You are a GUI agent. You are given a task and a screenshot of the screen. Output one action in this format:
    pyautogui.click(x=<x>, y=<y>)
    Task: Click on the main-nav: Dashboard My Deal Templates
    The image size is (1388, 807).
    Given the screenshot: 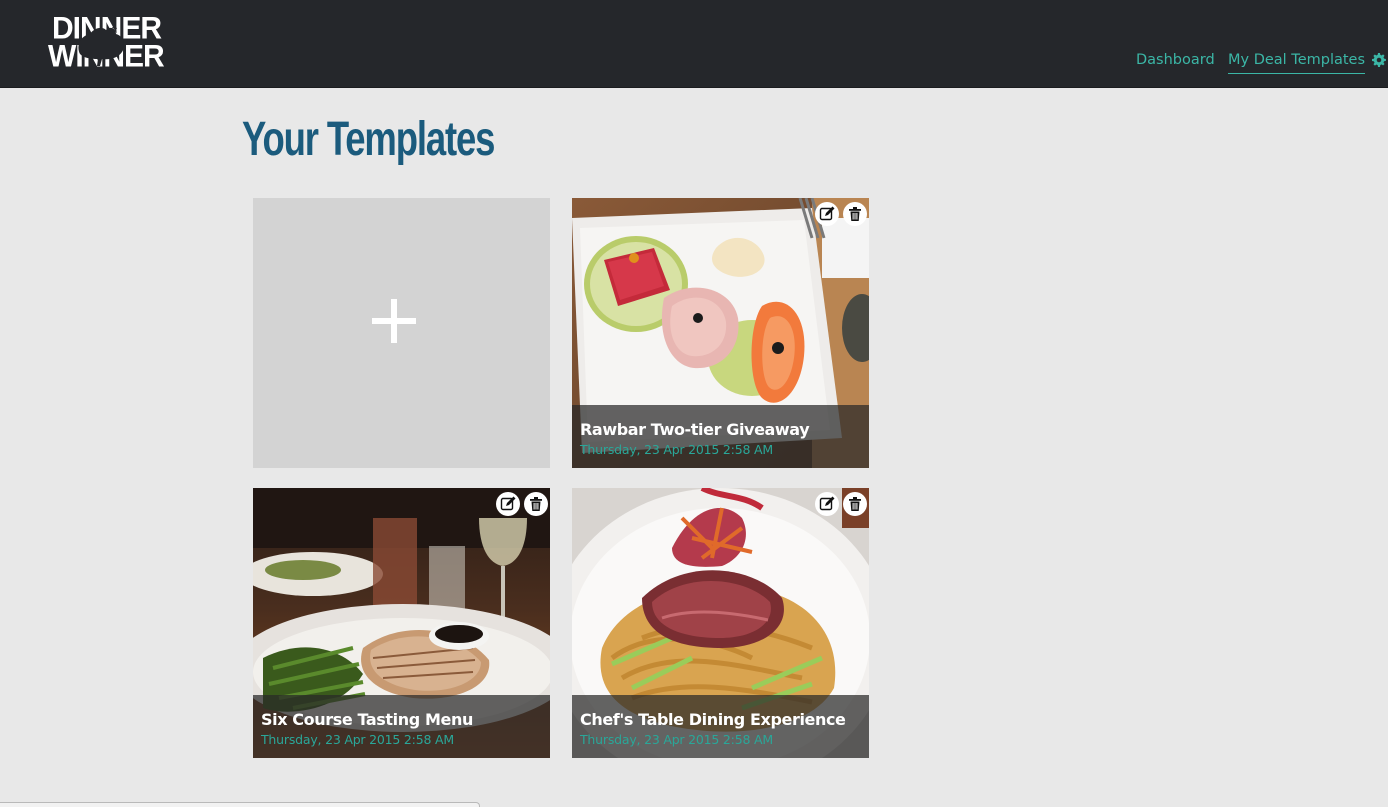 What is the action you would take?
    pyautogui.click(x=694, y=62)
    